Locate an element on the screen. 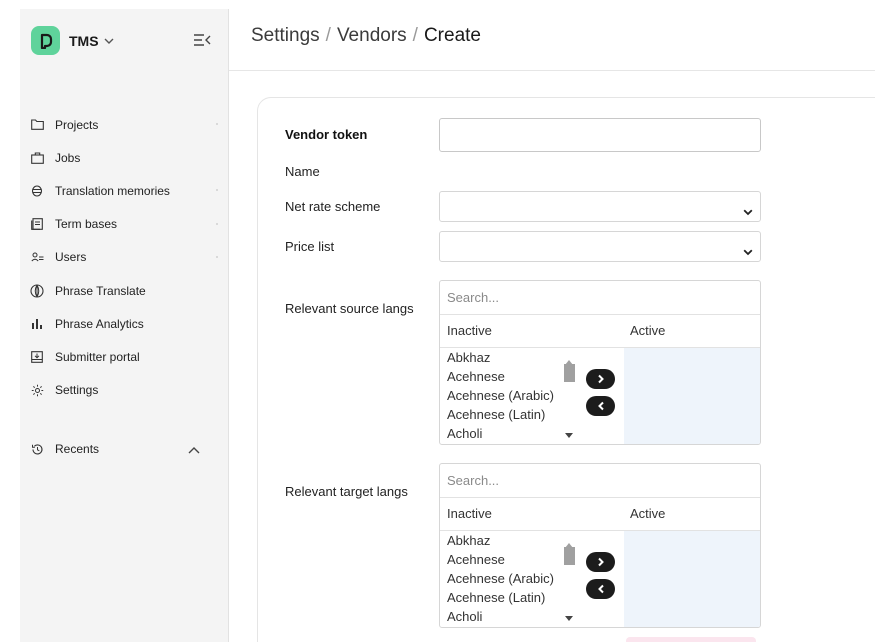 Image resolution: width=875 pixels, height=642 pixels. sidebar-item-phrase-analytics: Phrase Analytics is located at coordinates (125, 323).